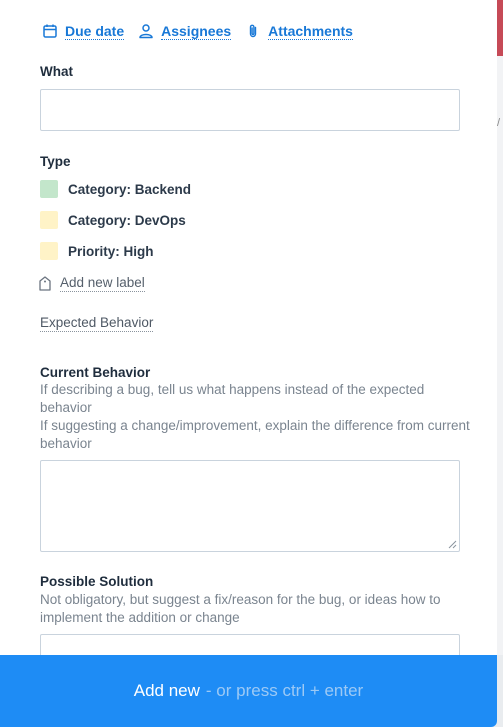 Image resolution: width=503 pixels, height=727 pixels. I want to click on what-label: What, so click(56, 71).